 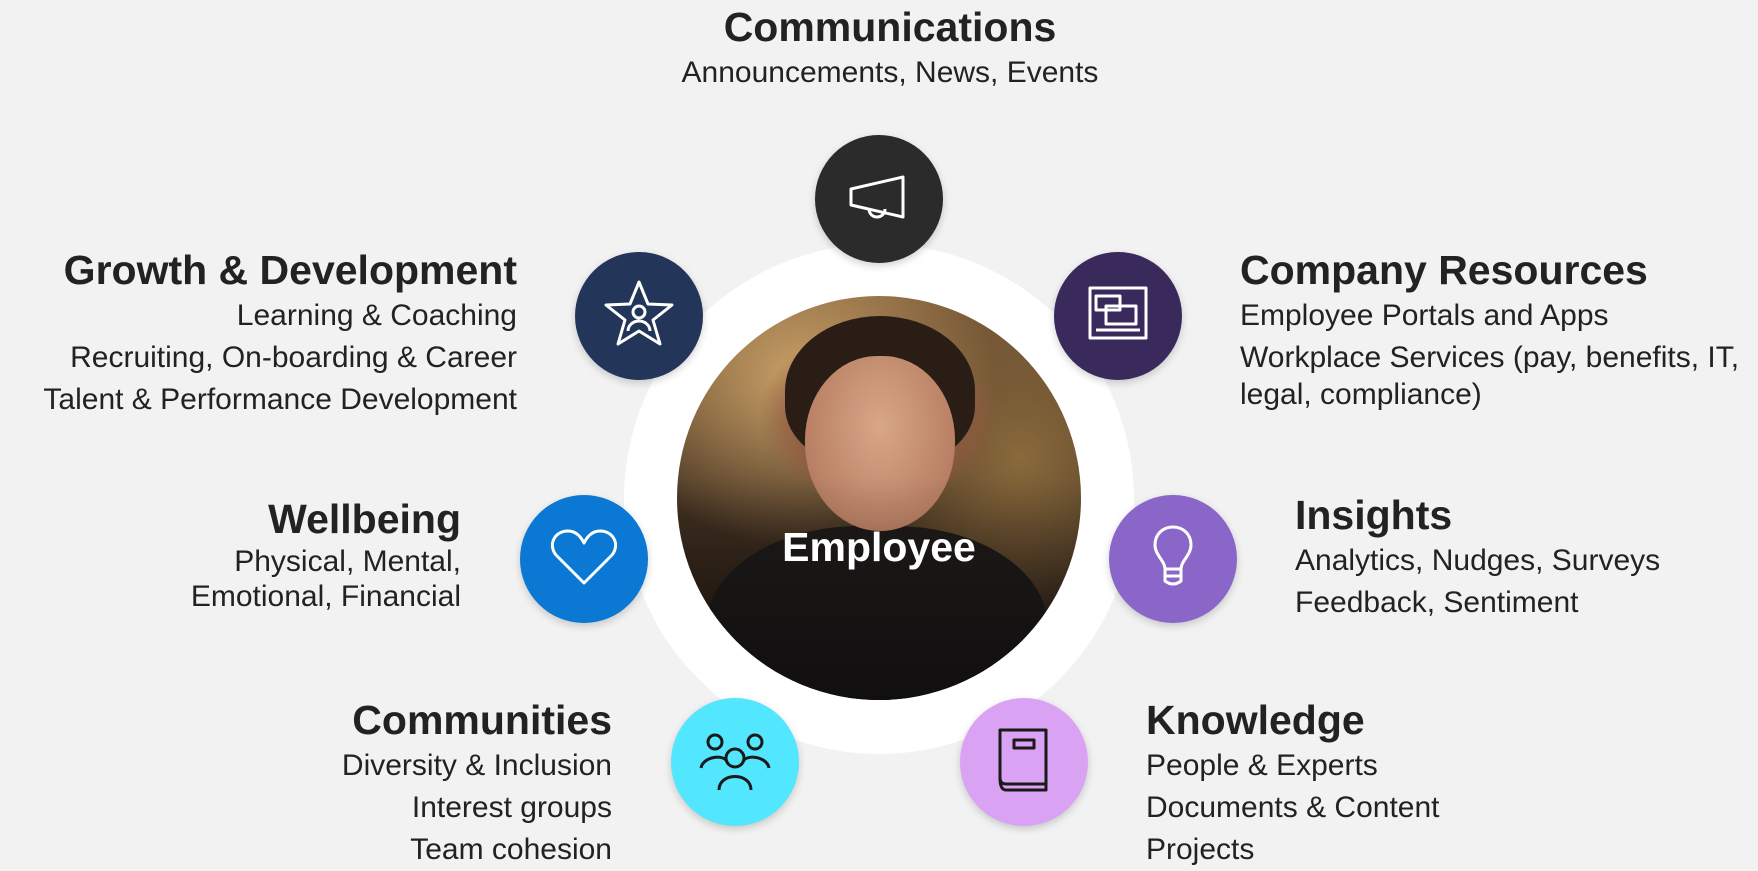 I want to click on insights-node, so click(x=1173, y=559).